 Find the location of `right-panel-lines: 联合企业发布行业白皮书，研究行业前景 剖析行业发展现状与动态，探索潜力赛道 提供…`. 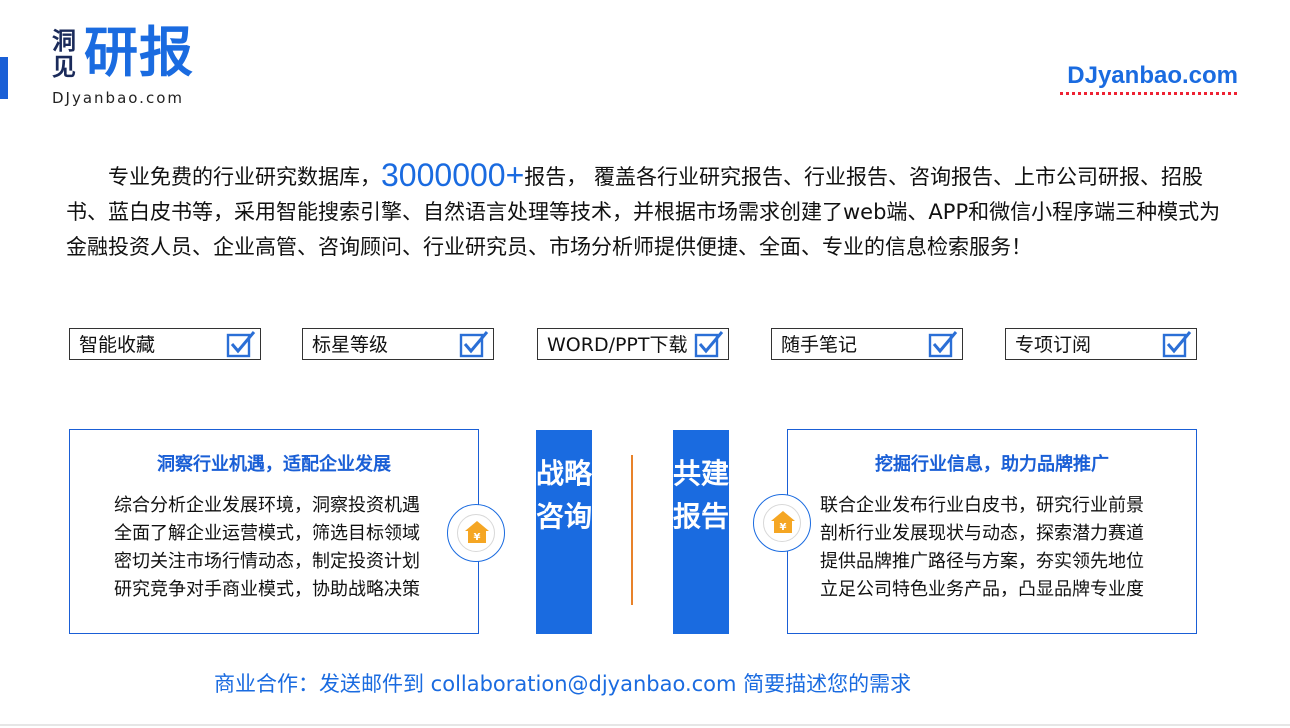

right-panel-lines: 联合企业发布行业白皮书，研究行业前景 剖析行业发展现状与动态，探索潜力赛道 提供… is located at coordinates (982, 548).